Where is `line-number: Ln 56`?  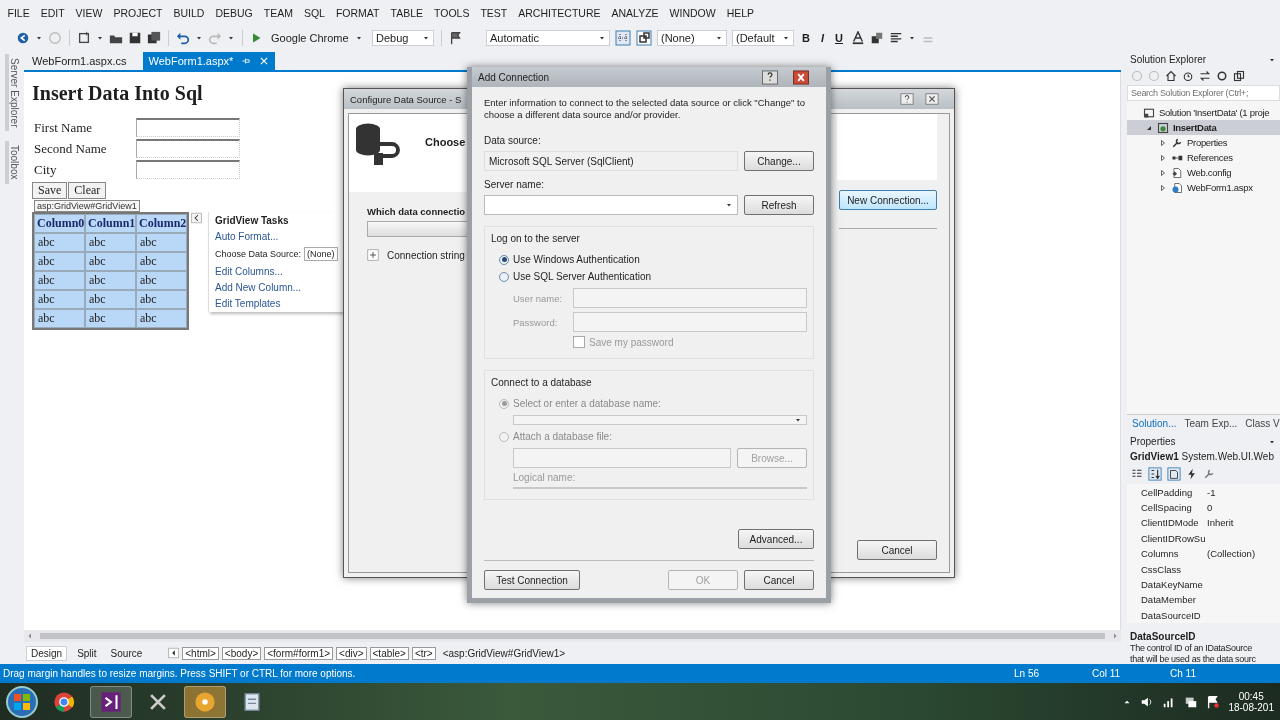
line-number: Ln 56 is located at coordinates (1027, 673).